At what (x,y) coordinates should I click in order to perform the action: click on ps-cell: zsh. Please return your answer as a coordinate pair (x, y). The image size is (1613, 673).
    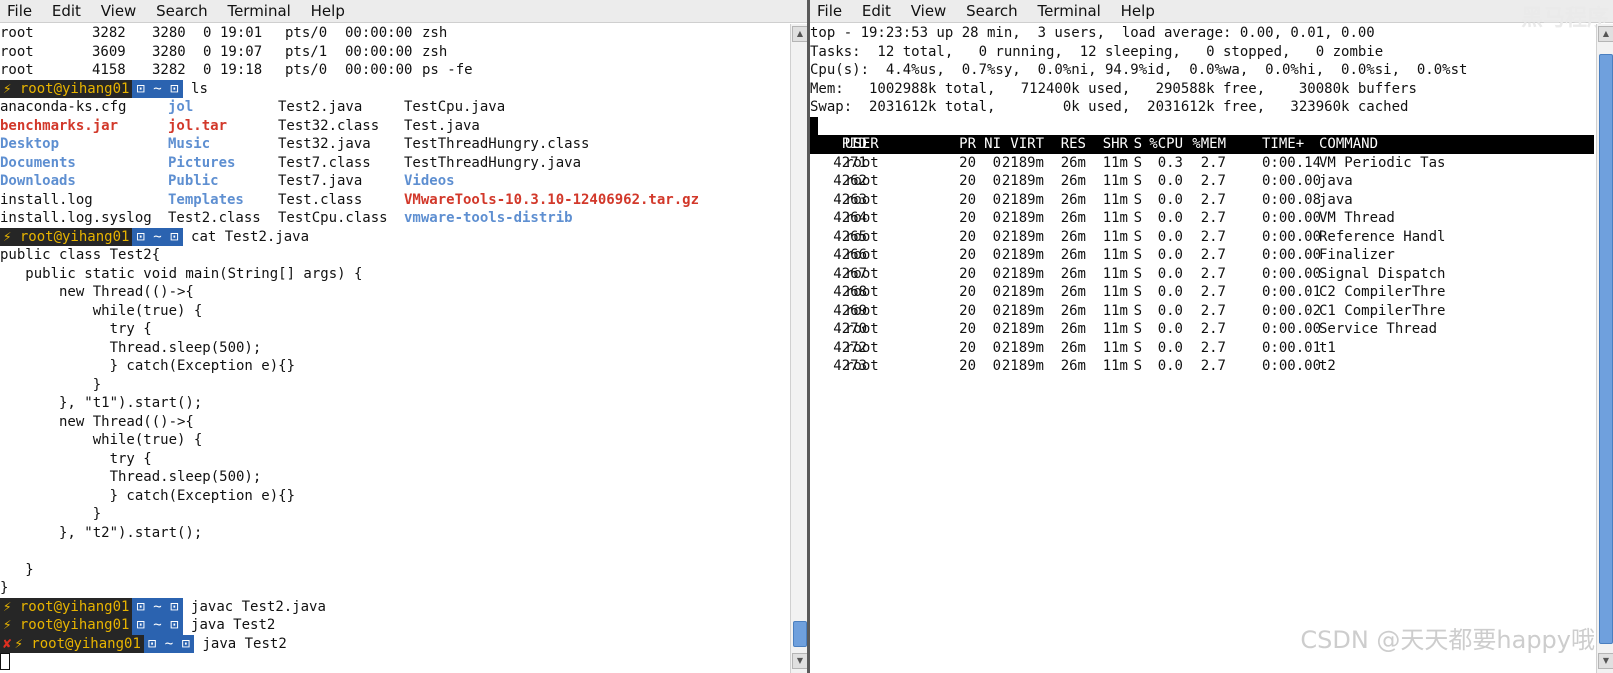
    Looking at the image, I should click on (435, 33).